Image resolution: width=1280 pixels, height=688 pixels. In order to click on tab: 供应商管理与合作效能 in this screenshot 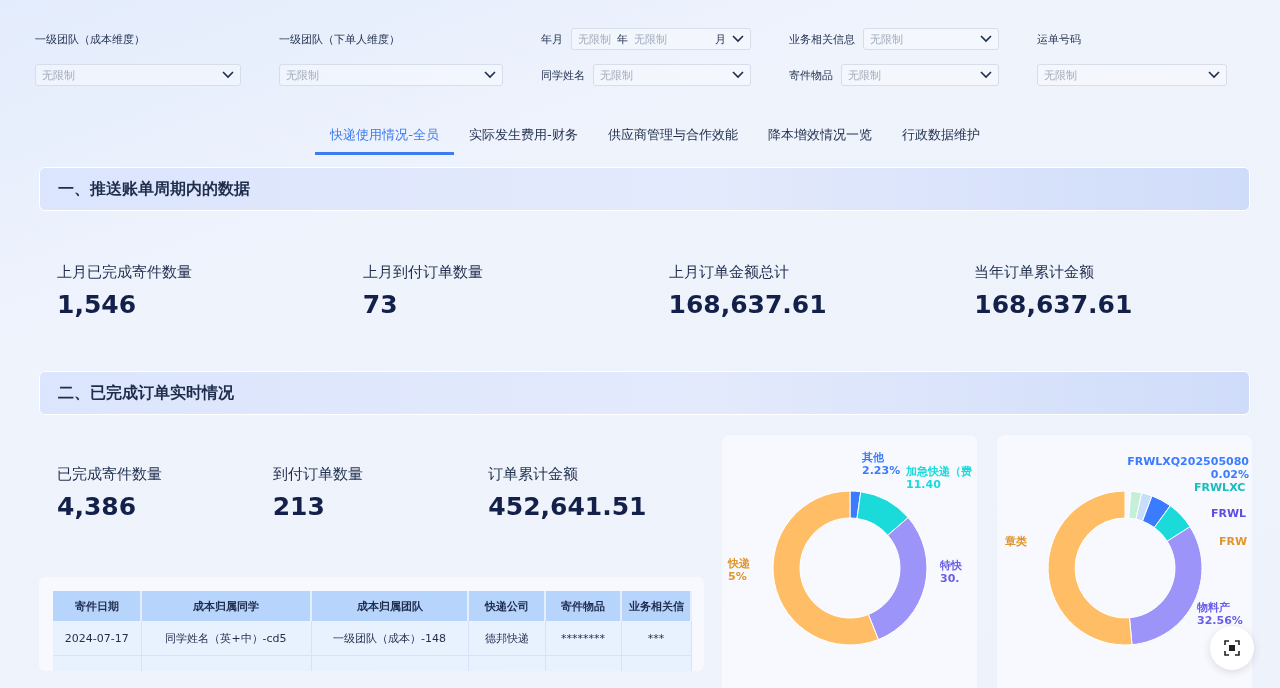, I will do `click(672, 140)`.